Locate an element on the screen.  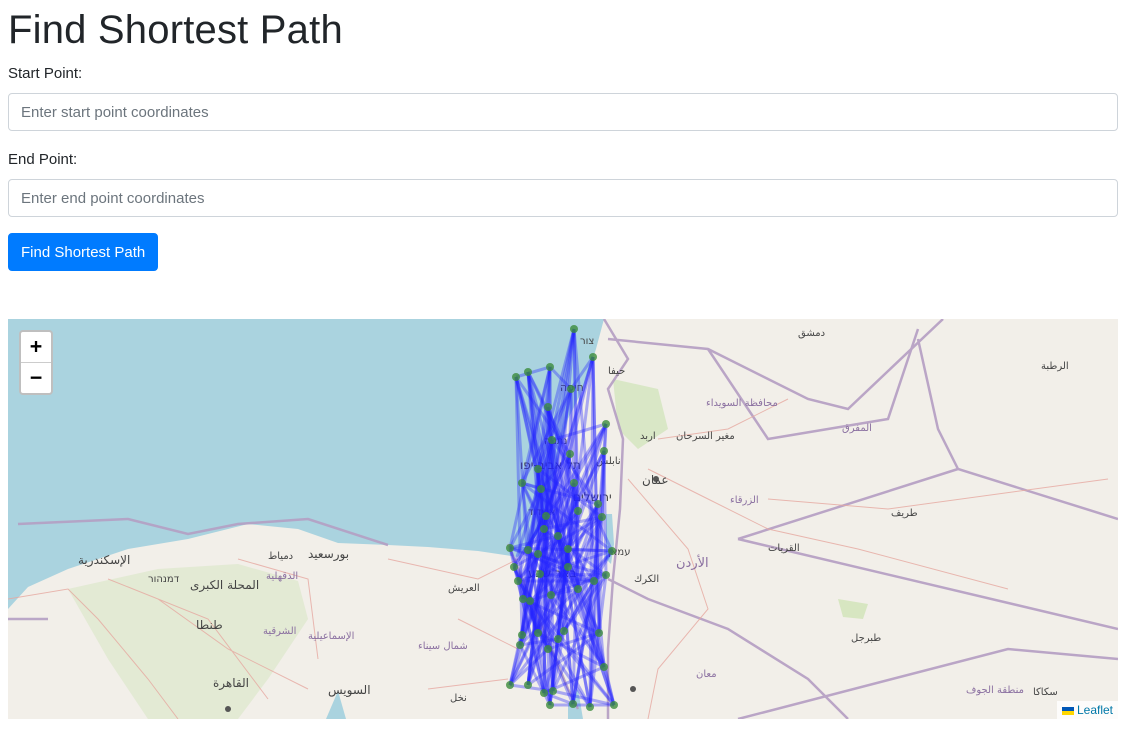
end-point-label: End Point: is located at coordinates (43, 159).